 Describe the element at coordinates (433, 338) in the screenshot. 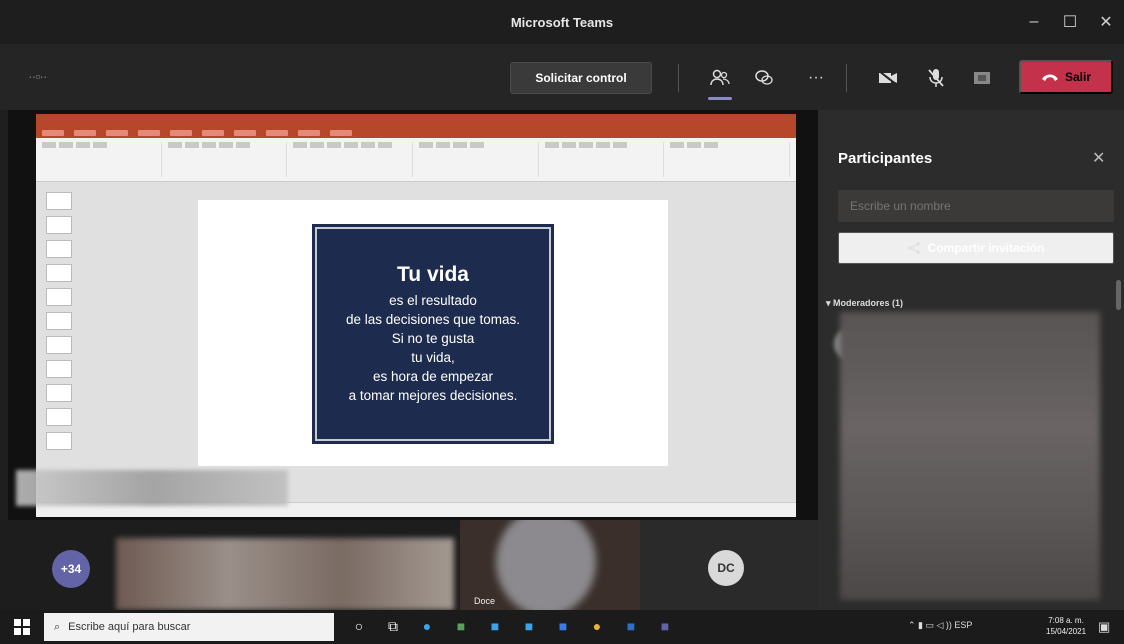

I see `quote-line: Si no te gusta` at that location.